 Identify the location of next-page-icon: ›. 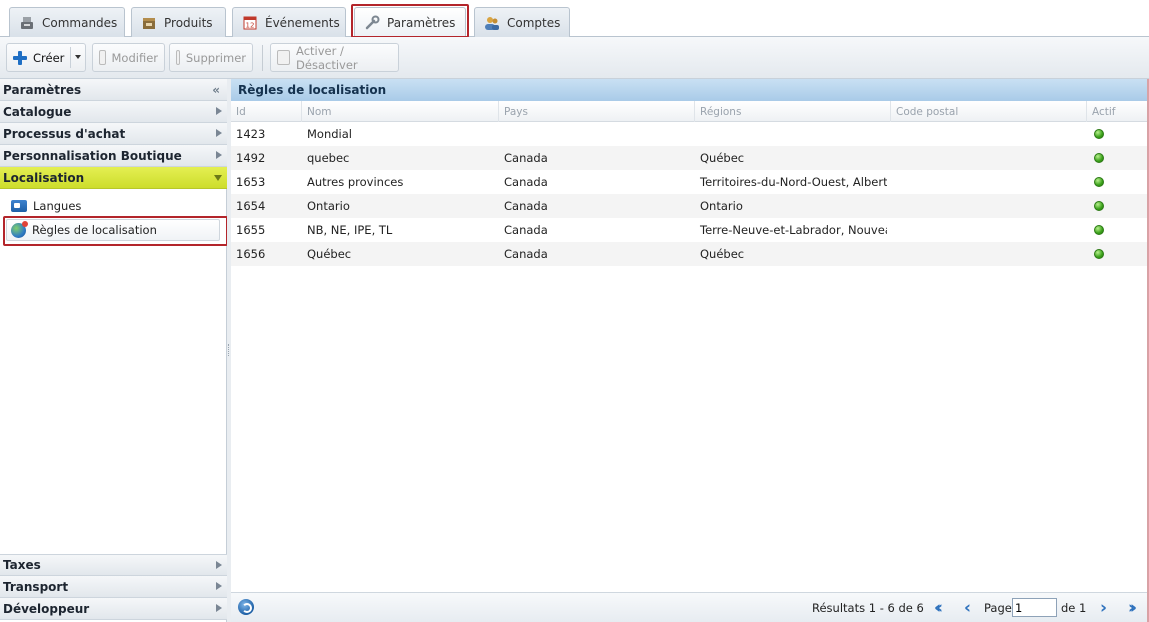
(1101, 608).